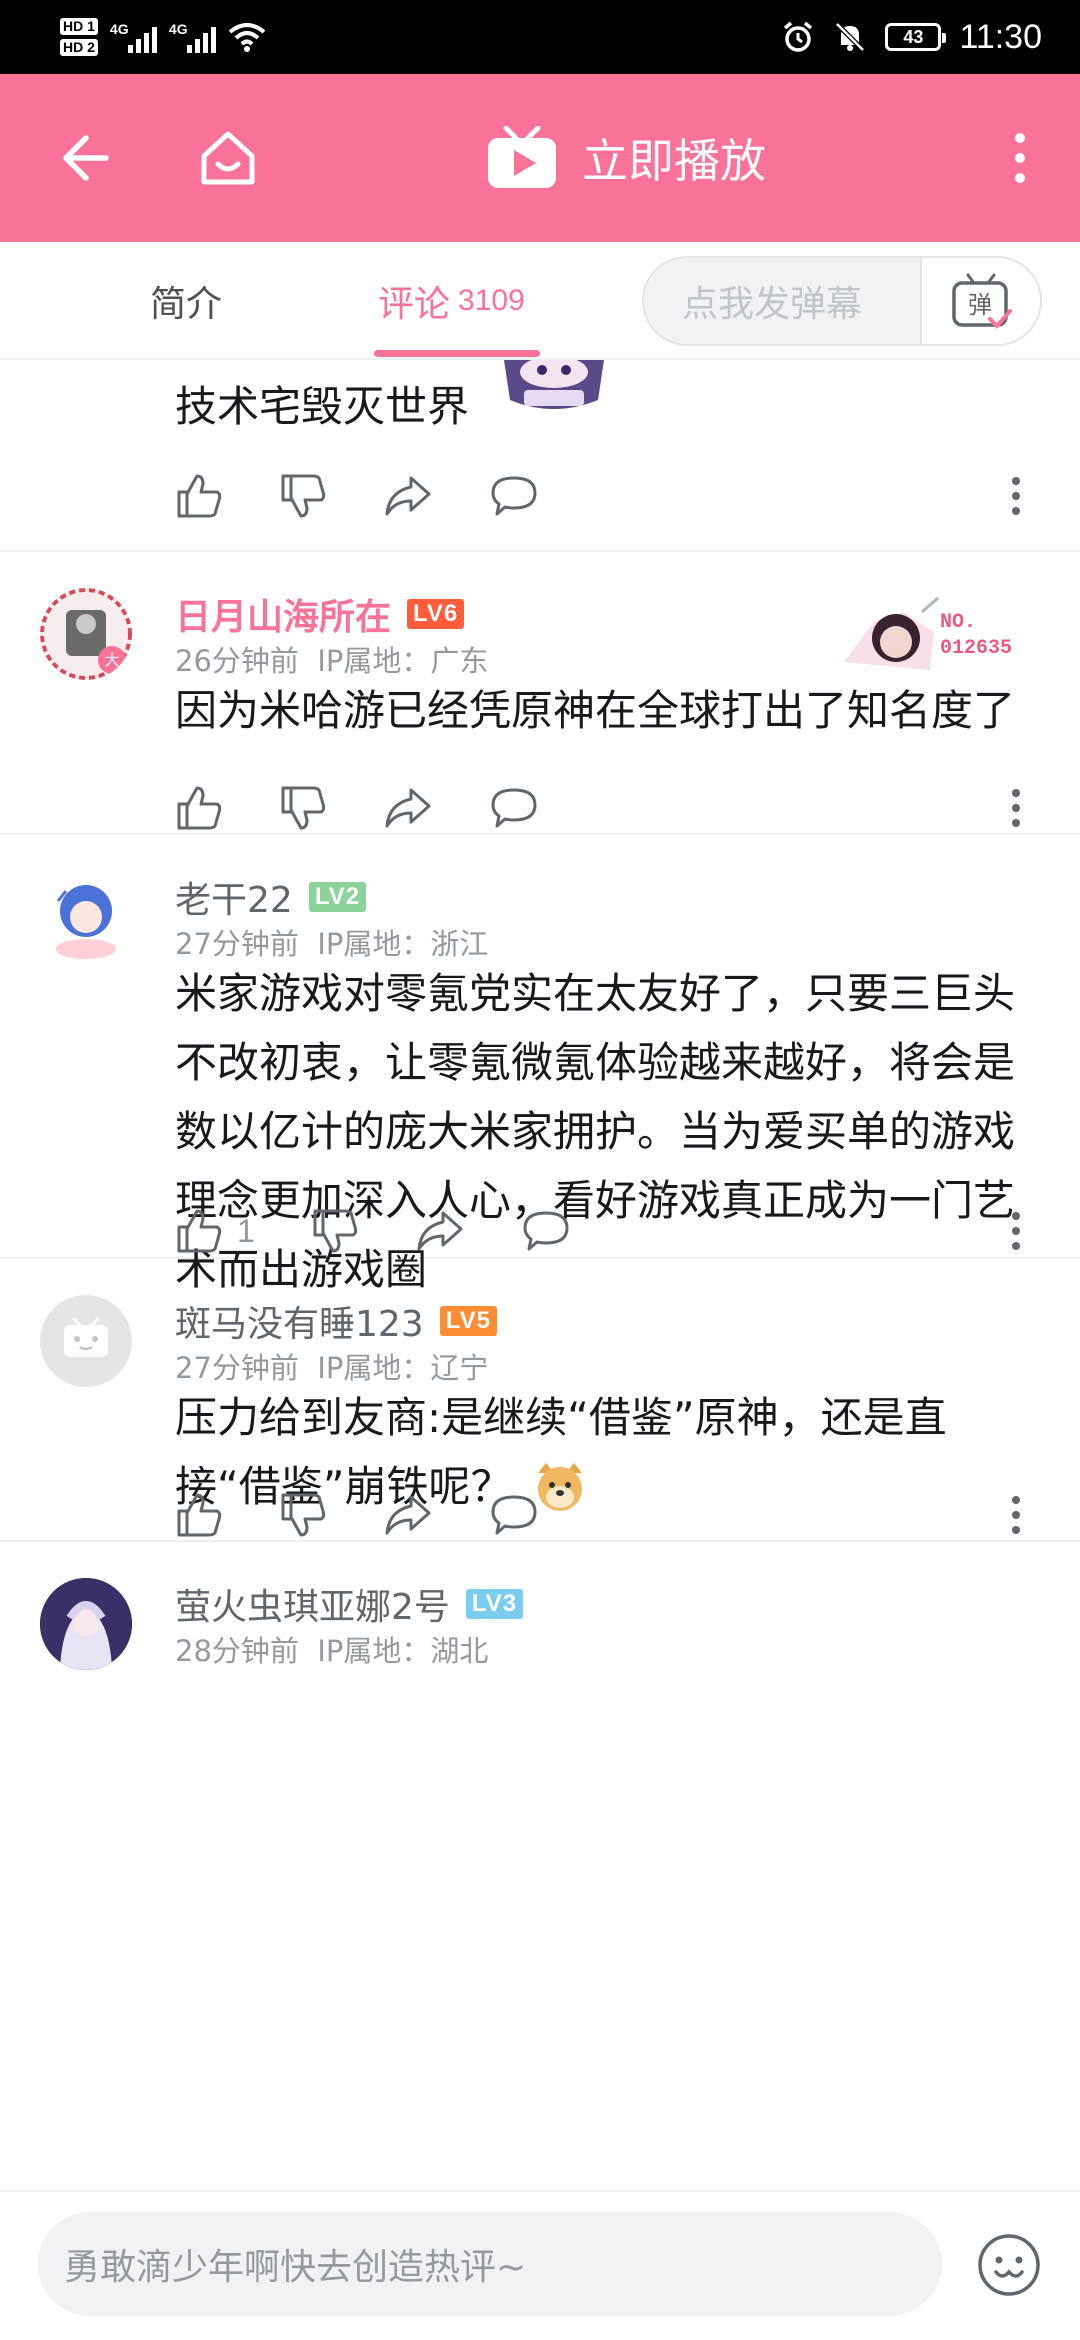  I want to click on tab-intro-label: 简介, so click(186, 304).